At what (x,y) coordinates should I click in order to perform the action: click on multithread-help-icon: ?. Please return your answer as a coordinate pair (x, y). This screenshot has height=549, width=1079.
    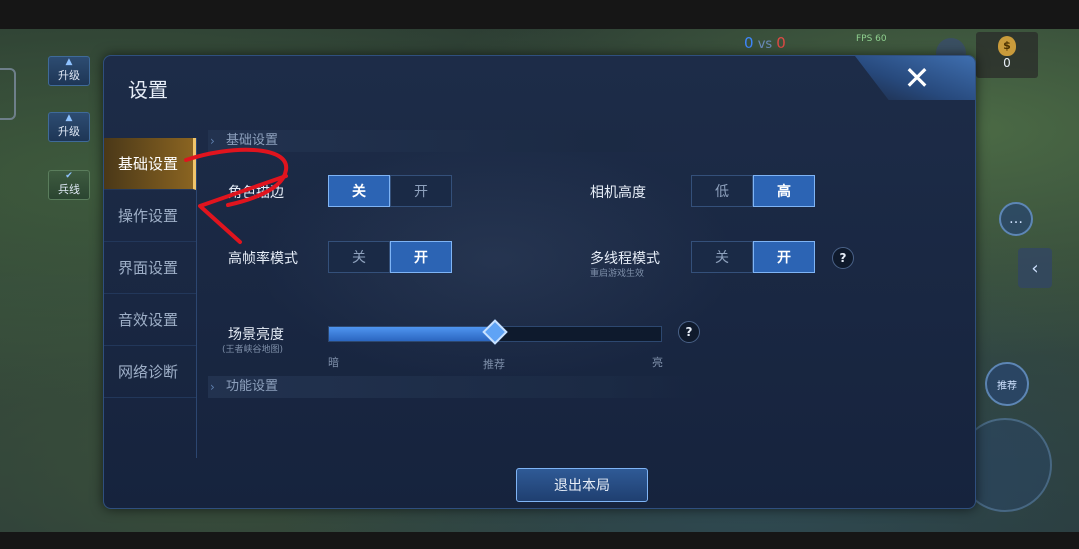
    Looking at the image, I should click on (843, 258).